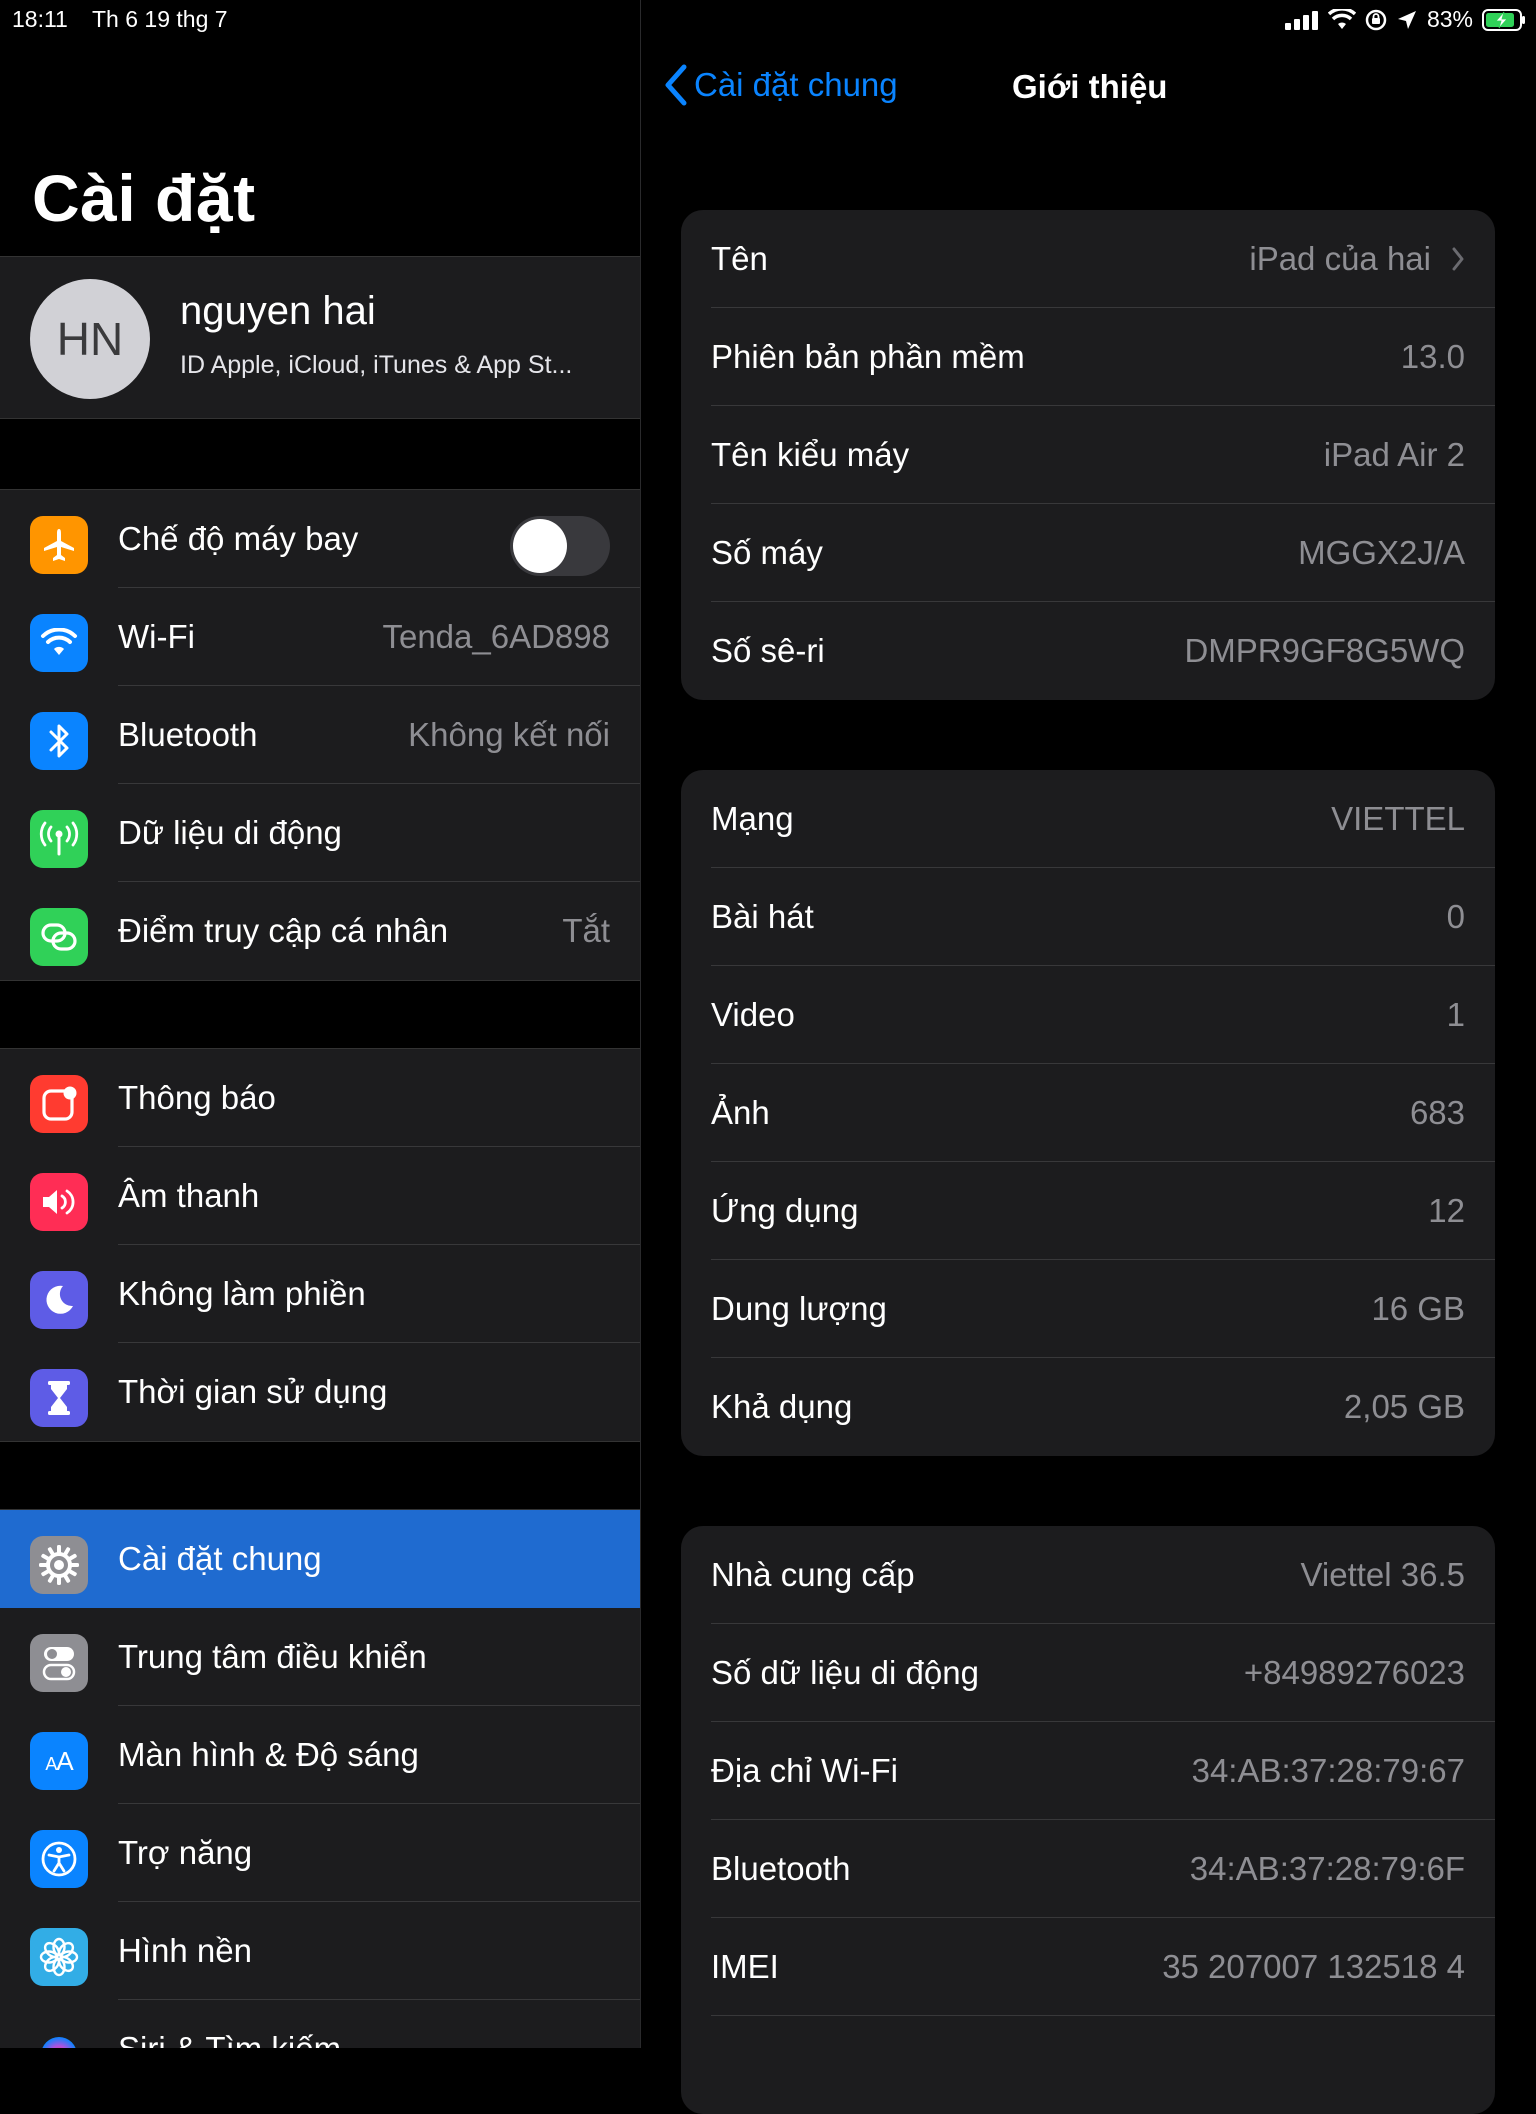 This screenshot has width=1536, height=2114. What do you see at coordinates (1088, 1869) in the screenshot?
I see `about-row: Bluetooth 34:AB:37:28:79:6F` at bounding box center [1088, 1869].